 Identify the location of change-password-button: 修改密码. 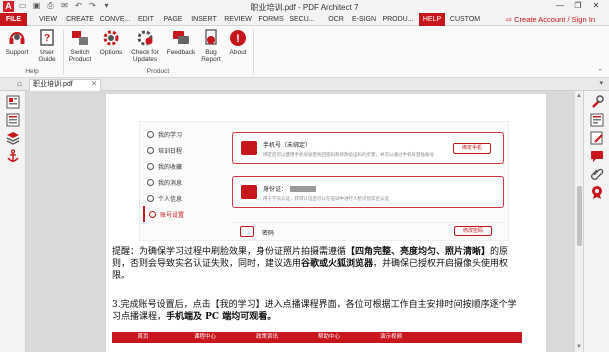
(473, 231).